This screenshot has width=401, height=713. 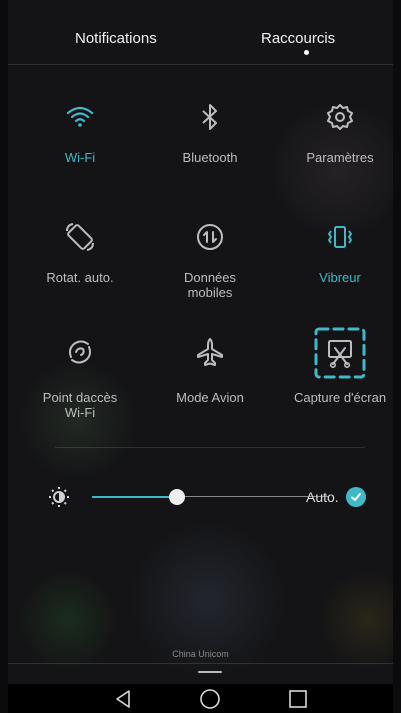 What do you see at coordinates (210, 285) in the screenshot?
I see `tile-label: Données mobiles` at bounding box center [210, 285].